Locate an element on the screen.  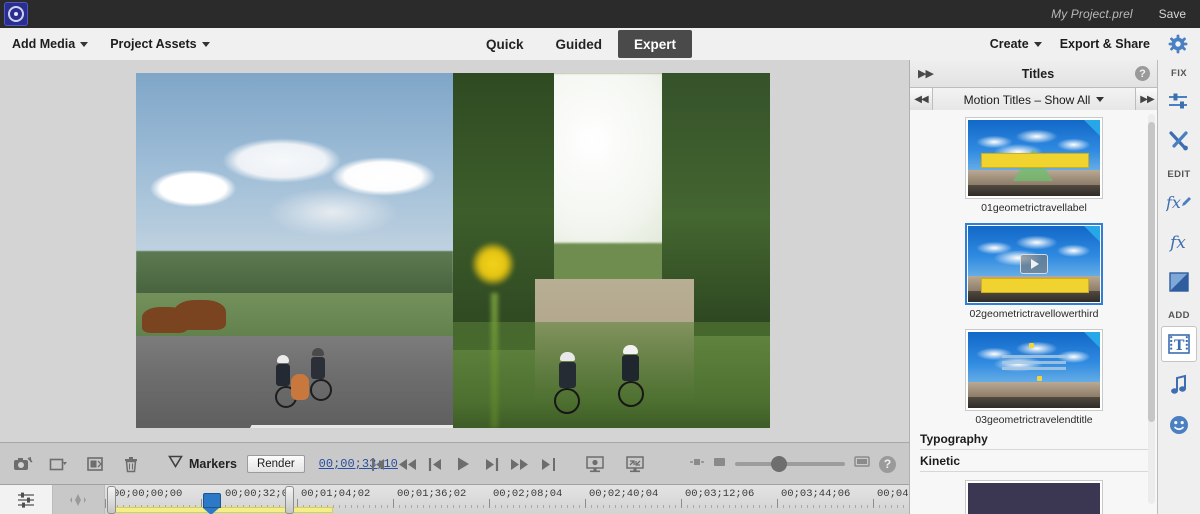
project-assets-menu: Project Assets is located at coordinates (160, 44).